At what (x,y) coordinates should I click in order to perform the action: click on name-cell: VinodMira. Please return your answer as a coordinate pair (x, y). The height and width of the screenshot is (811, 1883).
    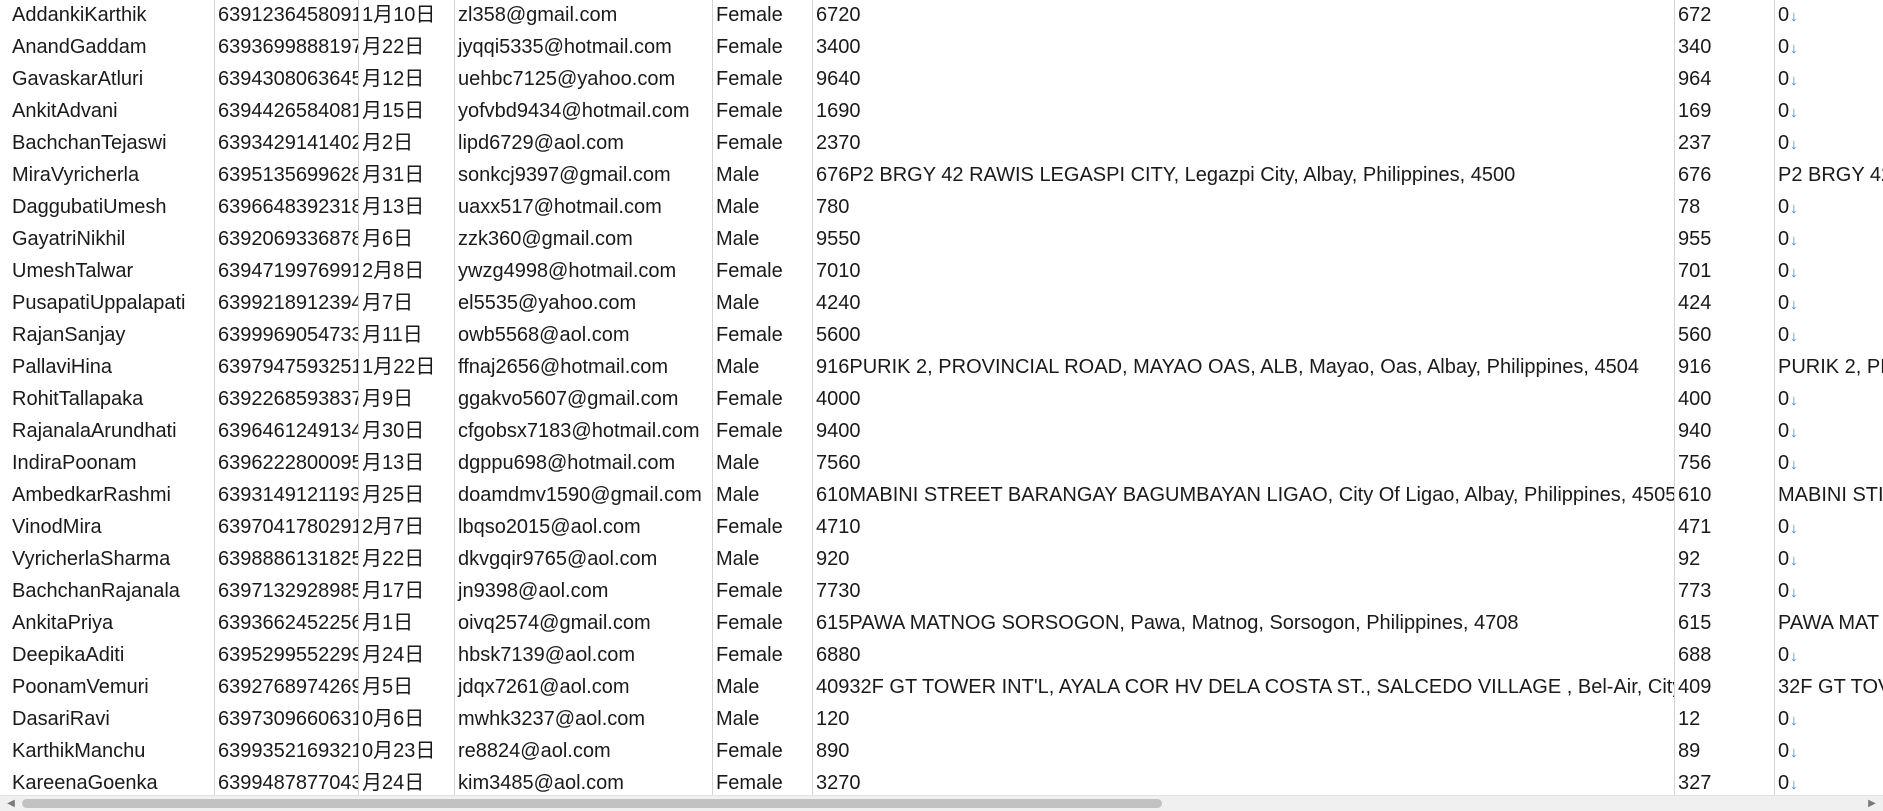
    Looking at the image, I should click on (111, 528).